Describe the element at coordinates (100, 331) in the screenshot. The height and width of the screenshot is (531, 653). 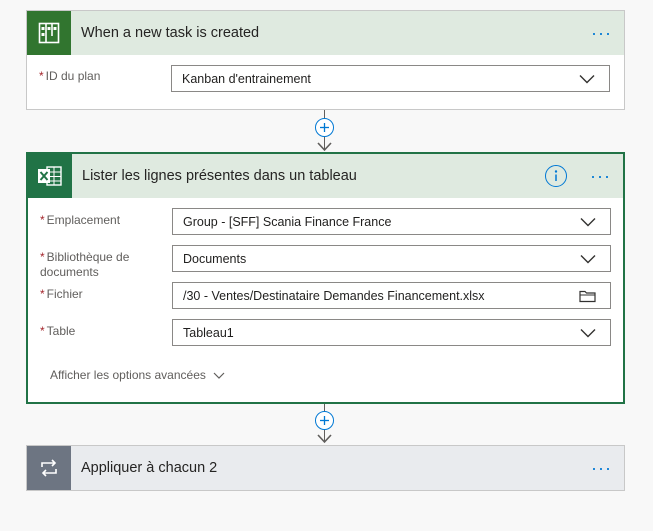
I see `table-label: * Table` at that location.